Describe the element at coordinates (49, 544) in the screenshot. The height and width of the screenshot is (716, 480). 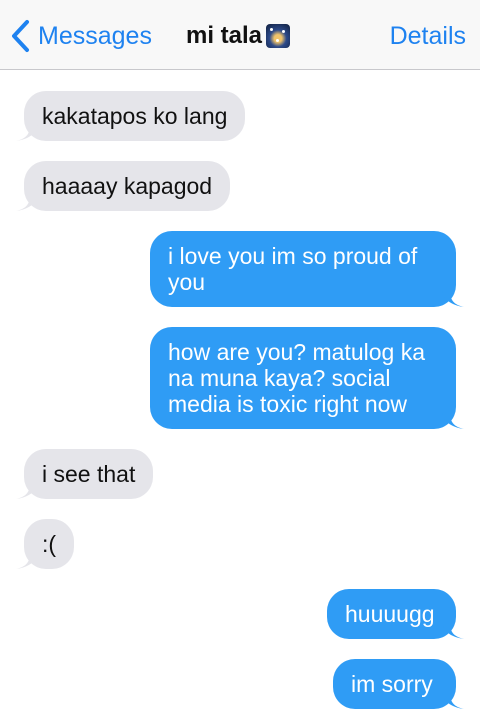
I see `message-text: :(` at that location.